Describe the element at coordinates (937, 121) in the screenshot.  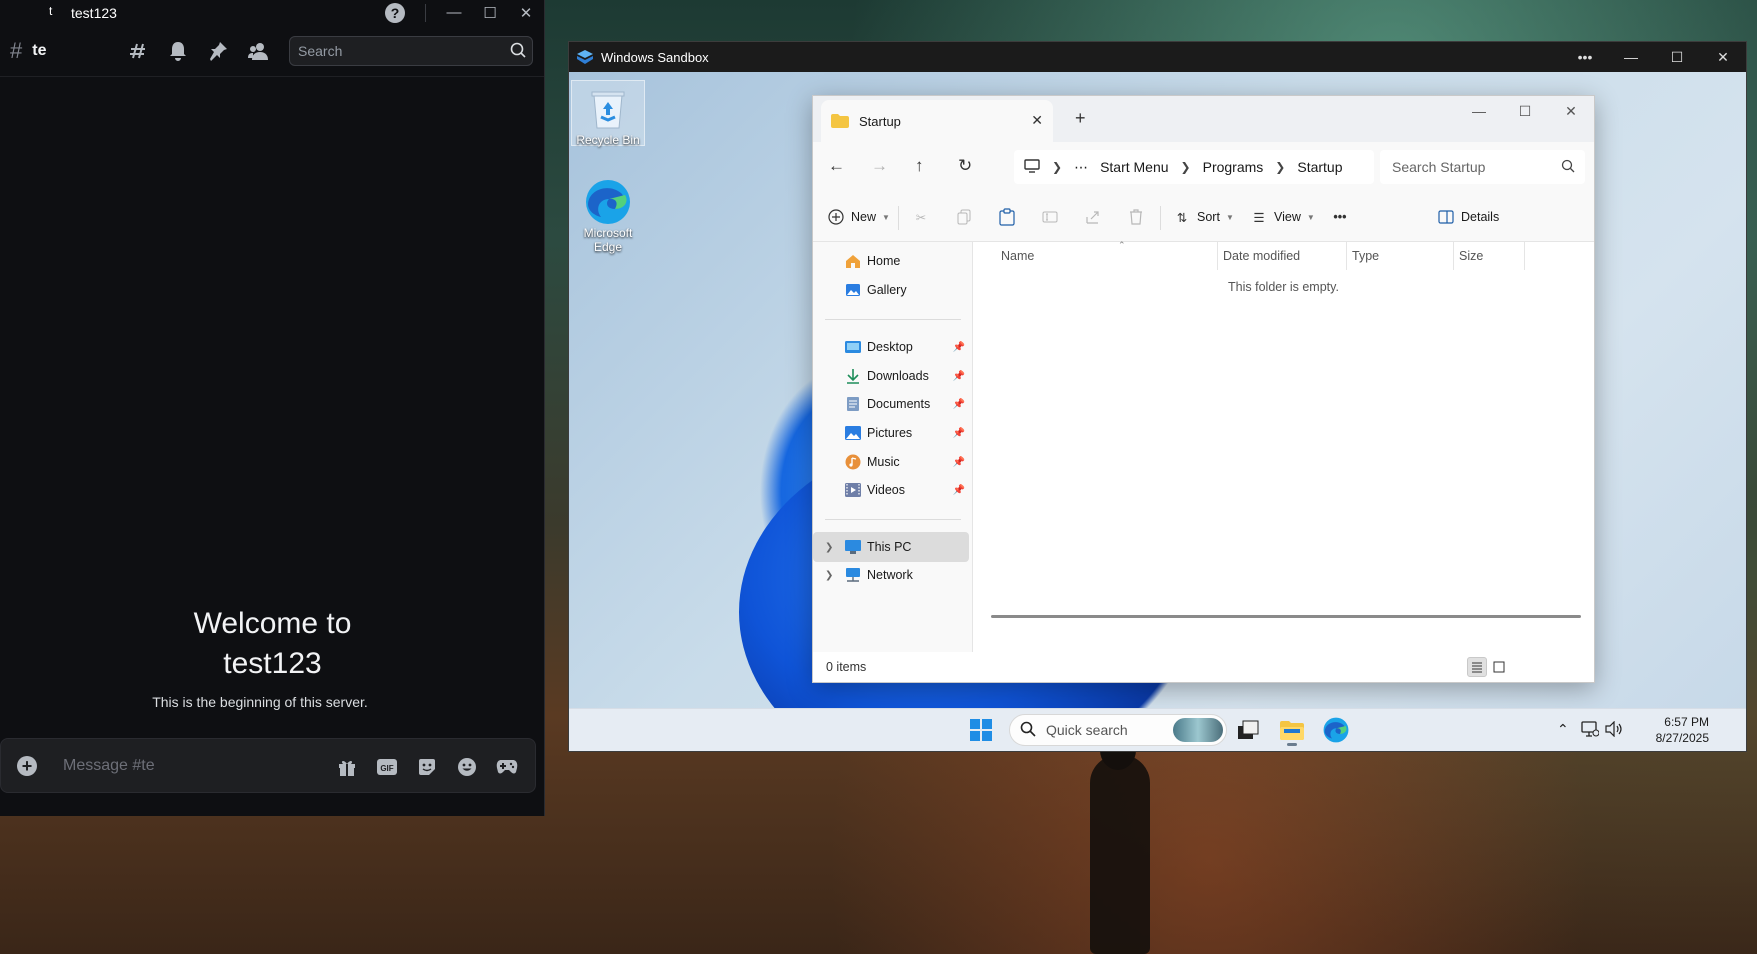
I see `tab-startup: Startup ✕` at that location.